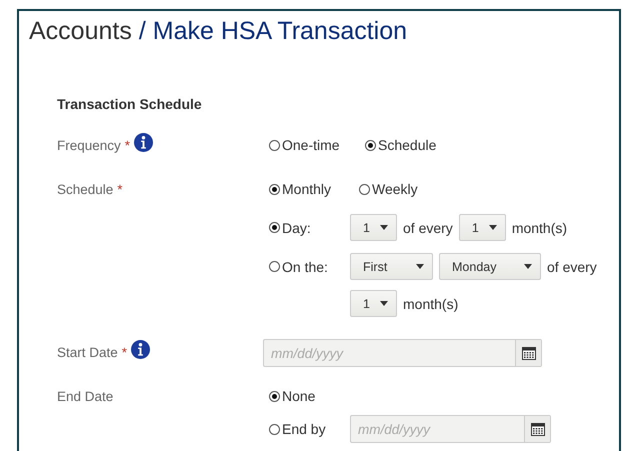 This screenshot has height=451, width=623. What do you see at coordinates (391, 266) in the screenshot?
I see `dropdown: First` at bounding box center [391, 266].